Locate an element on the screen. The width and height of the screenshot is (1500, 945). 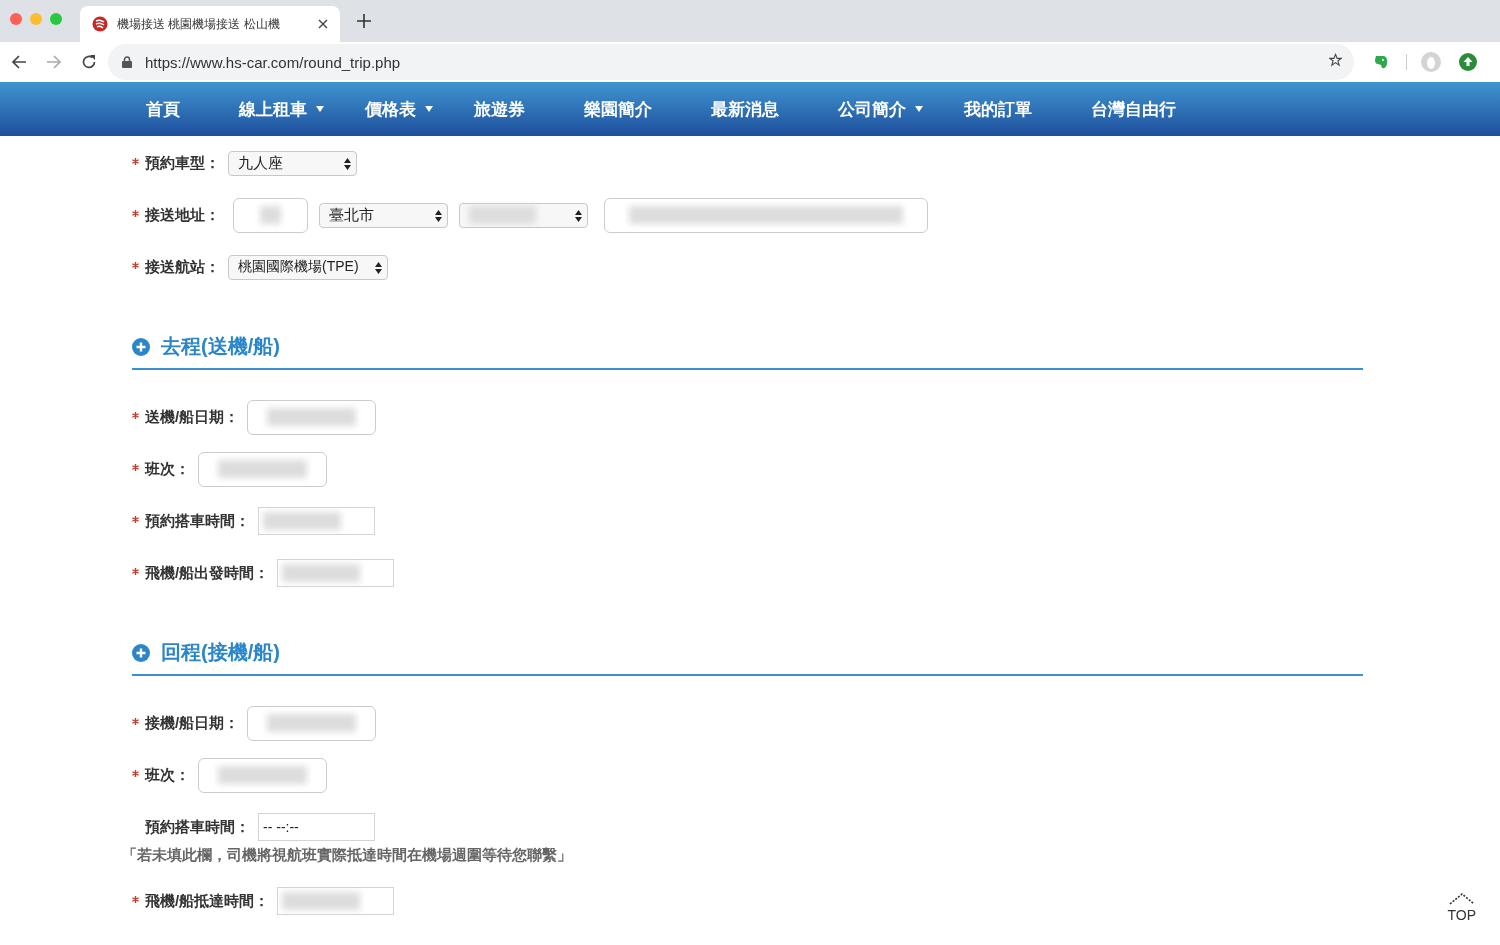
dropdown is located at coordinates (523, 215).